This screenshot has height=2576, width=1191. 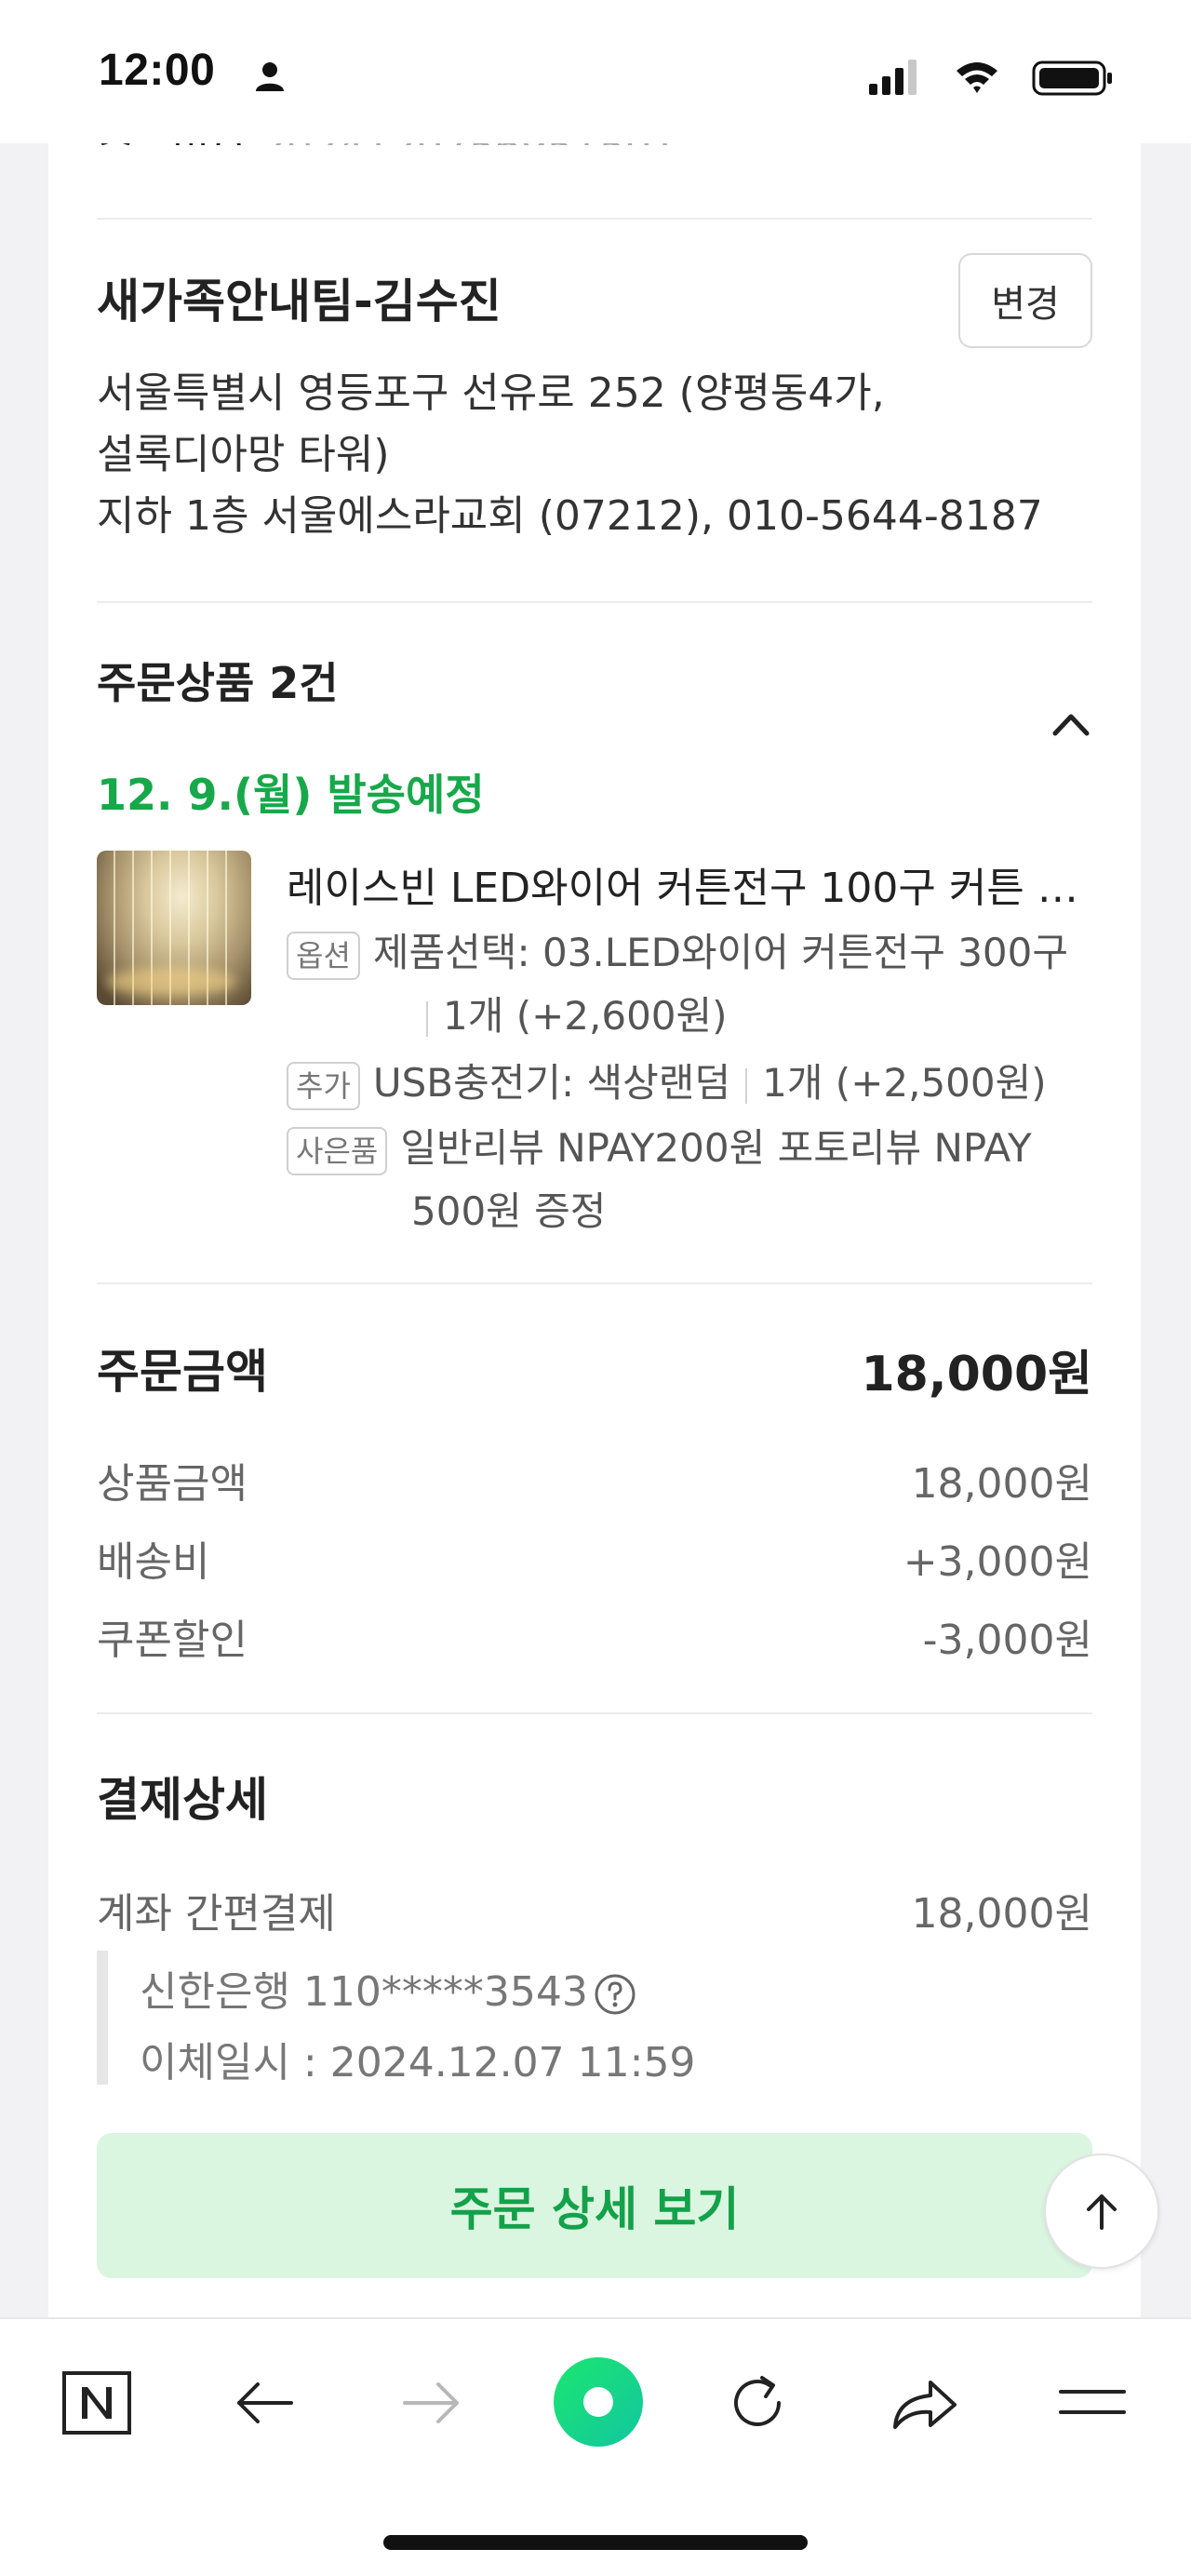 I want to click on gift-text-line2: 500원 증정, so click(x=509, y=1211).